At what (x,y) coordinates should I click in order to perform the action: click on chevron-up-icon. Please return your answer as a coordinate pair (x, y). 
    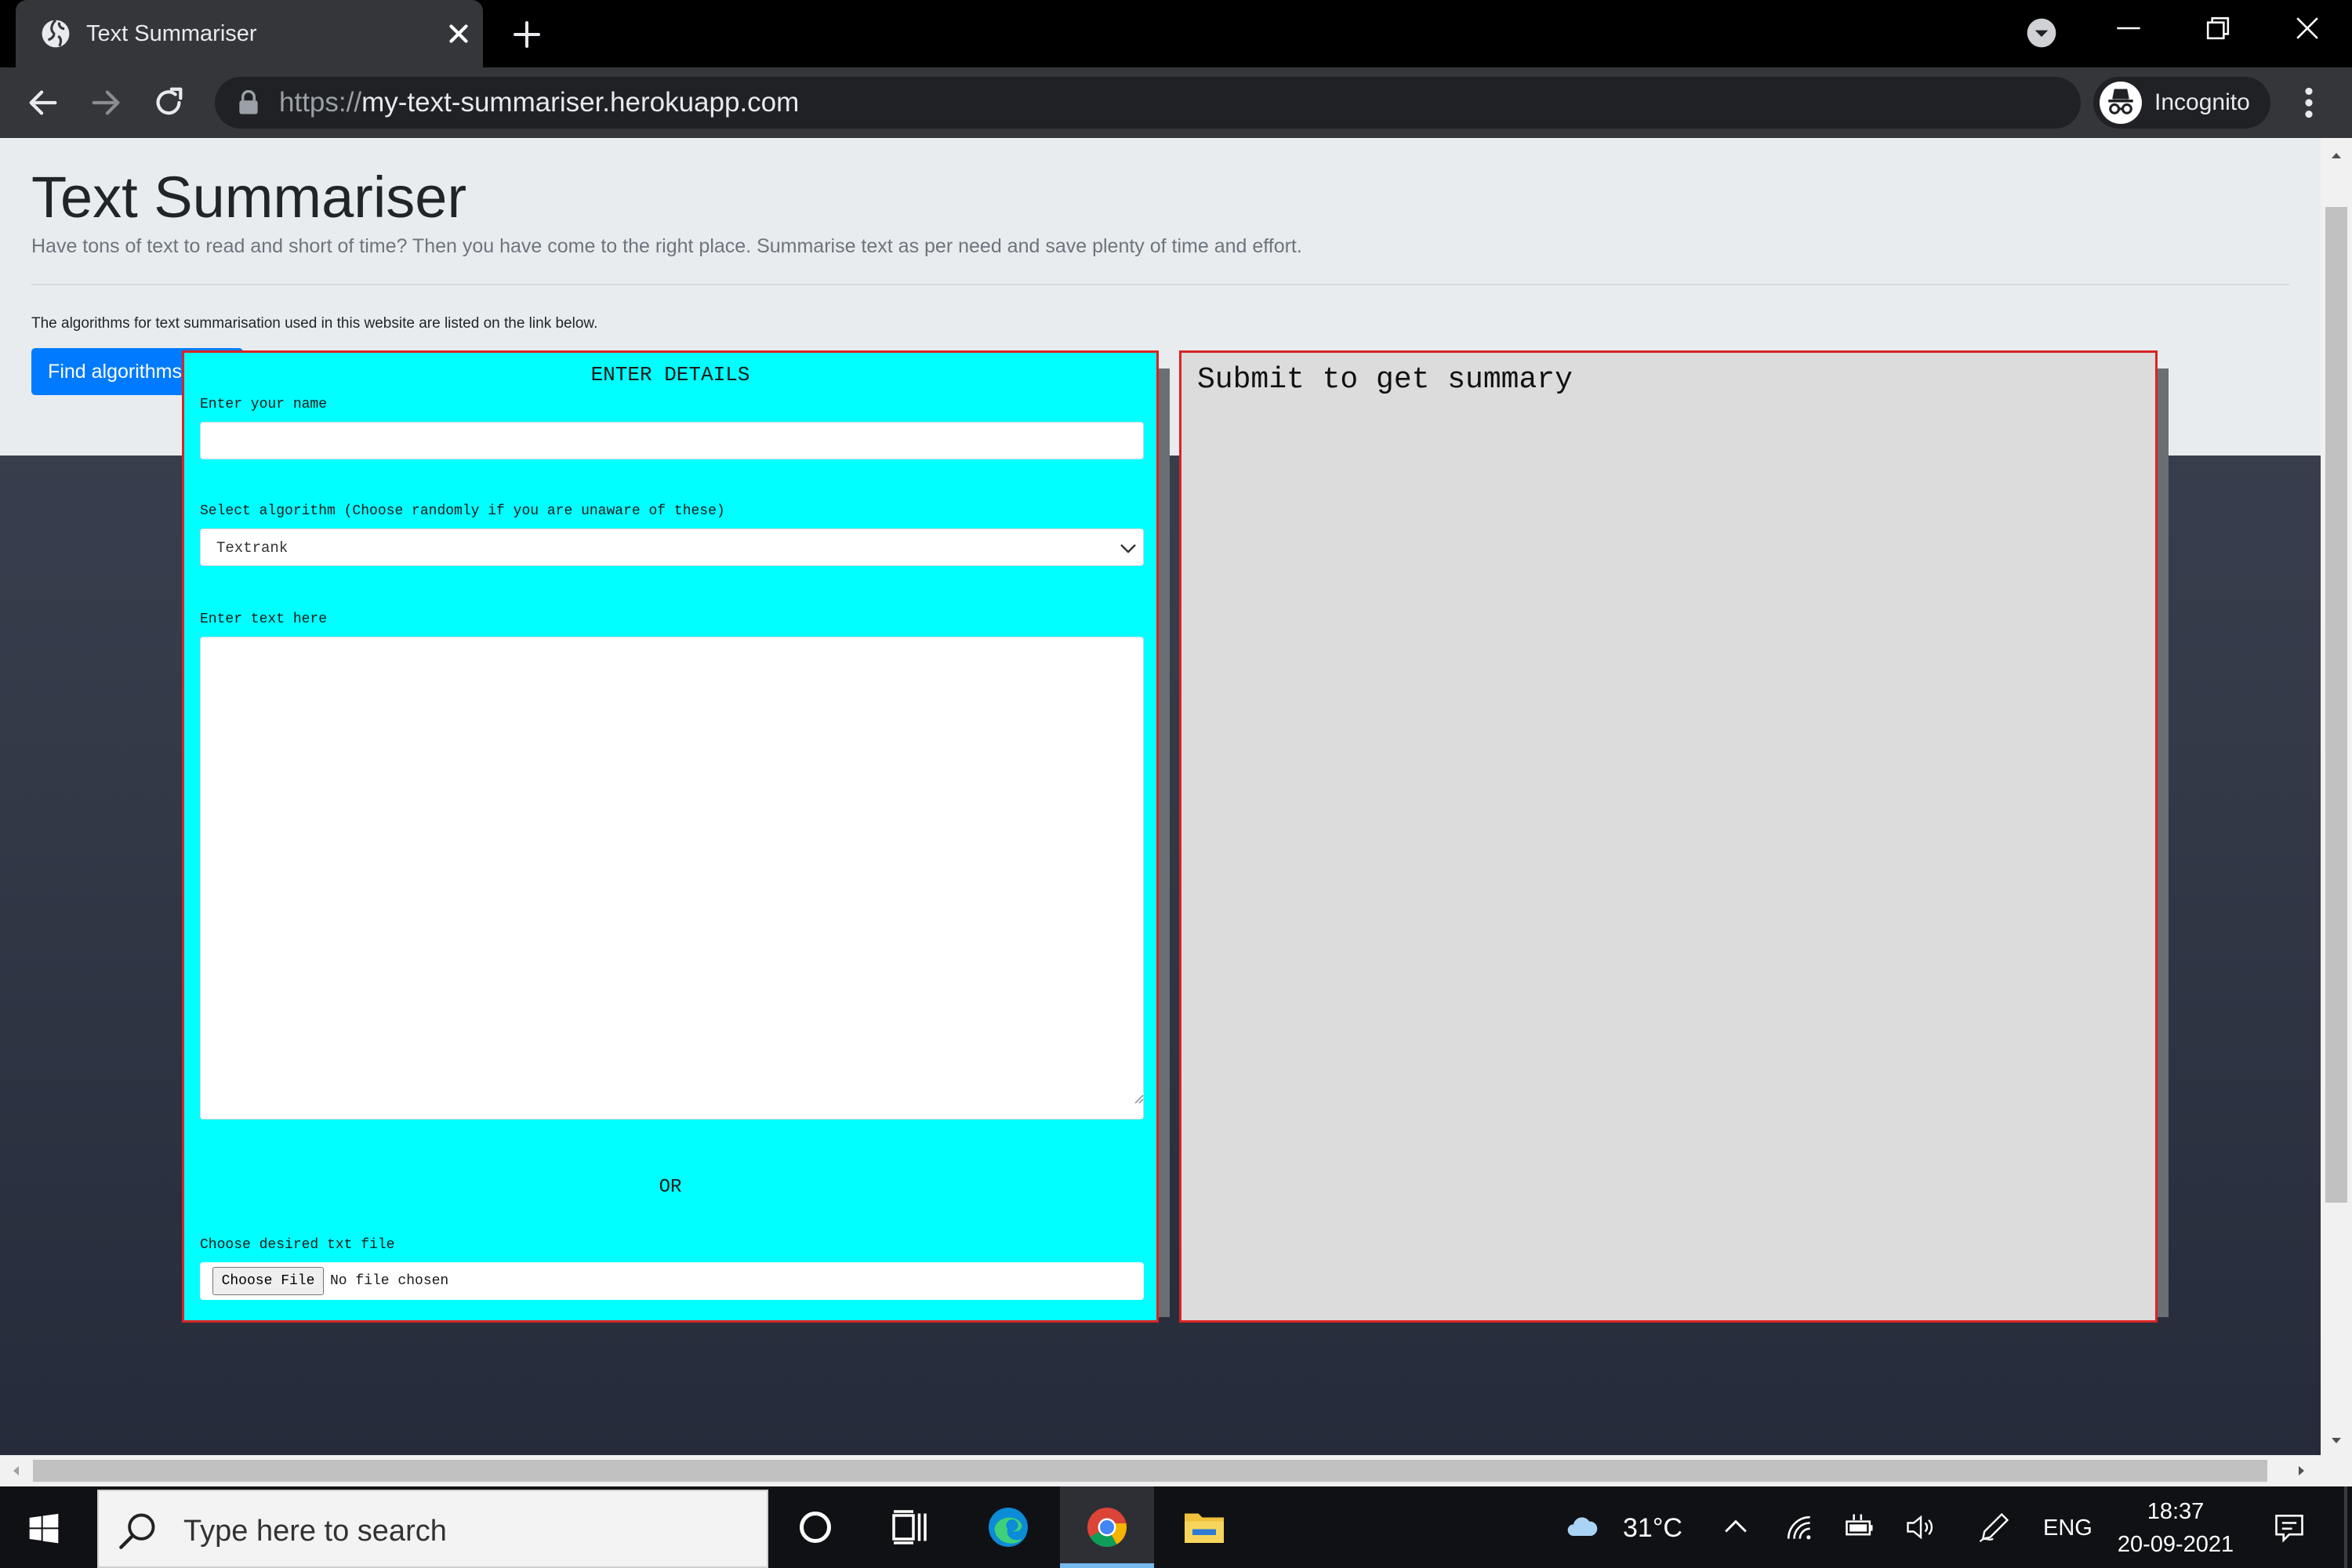
    Looking at the image, I should click on (1736, 1527).